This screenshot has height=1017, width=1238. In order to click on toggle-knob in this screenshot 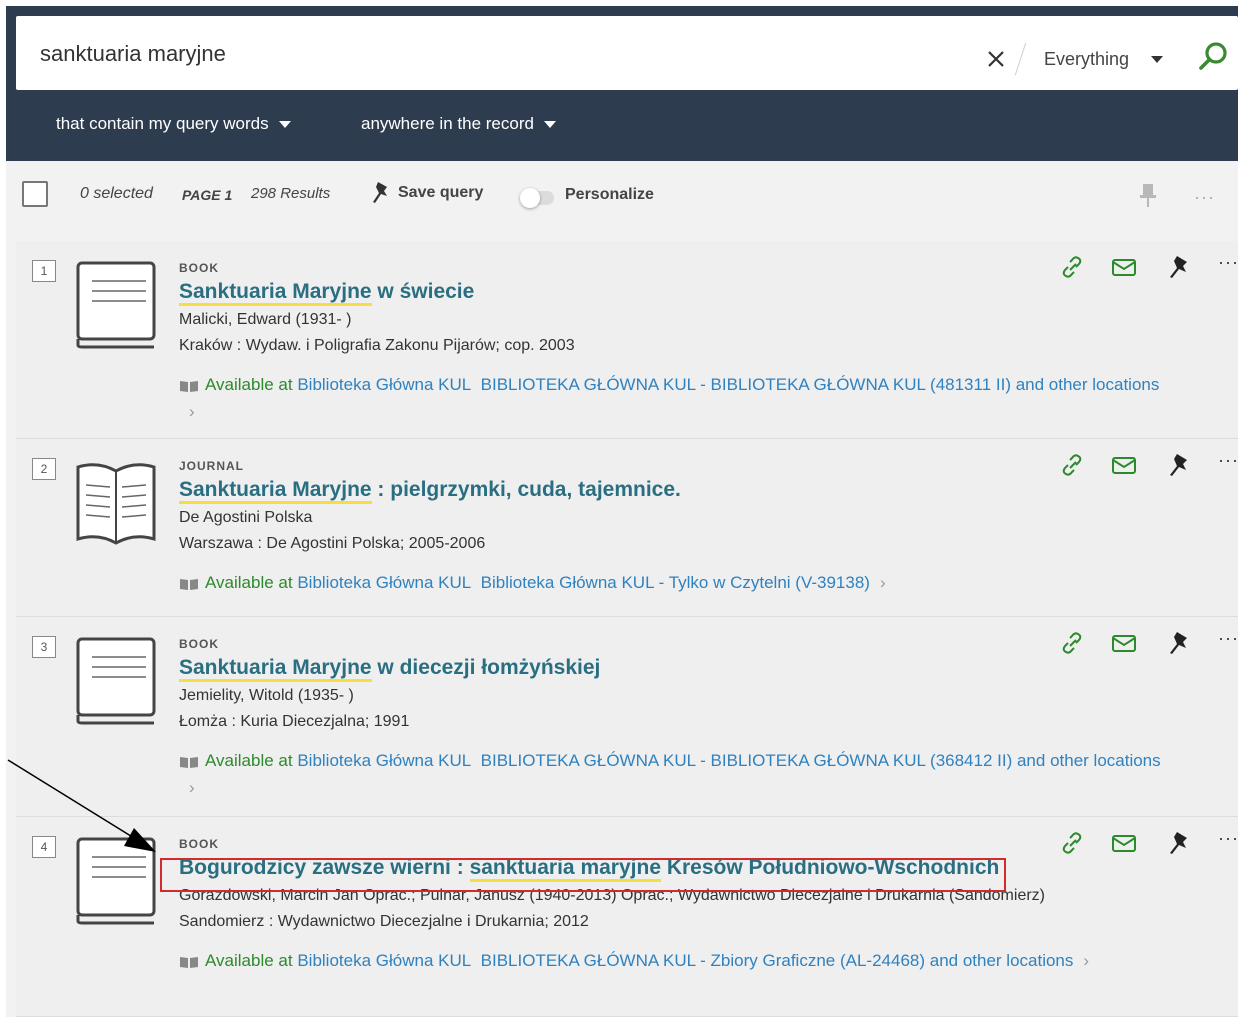, I will do `click(530, 198)`.